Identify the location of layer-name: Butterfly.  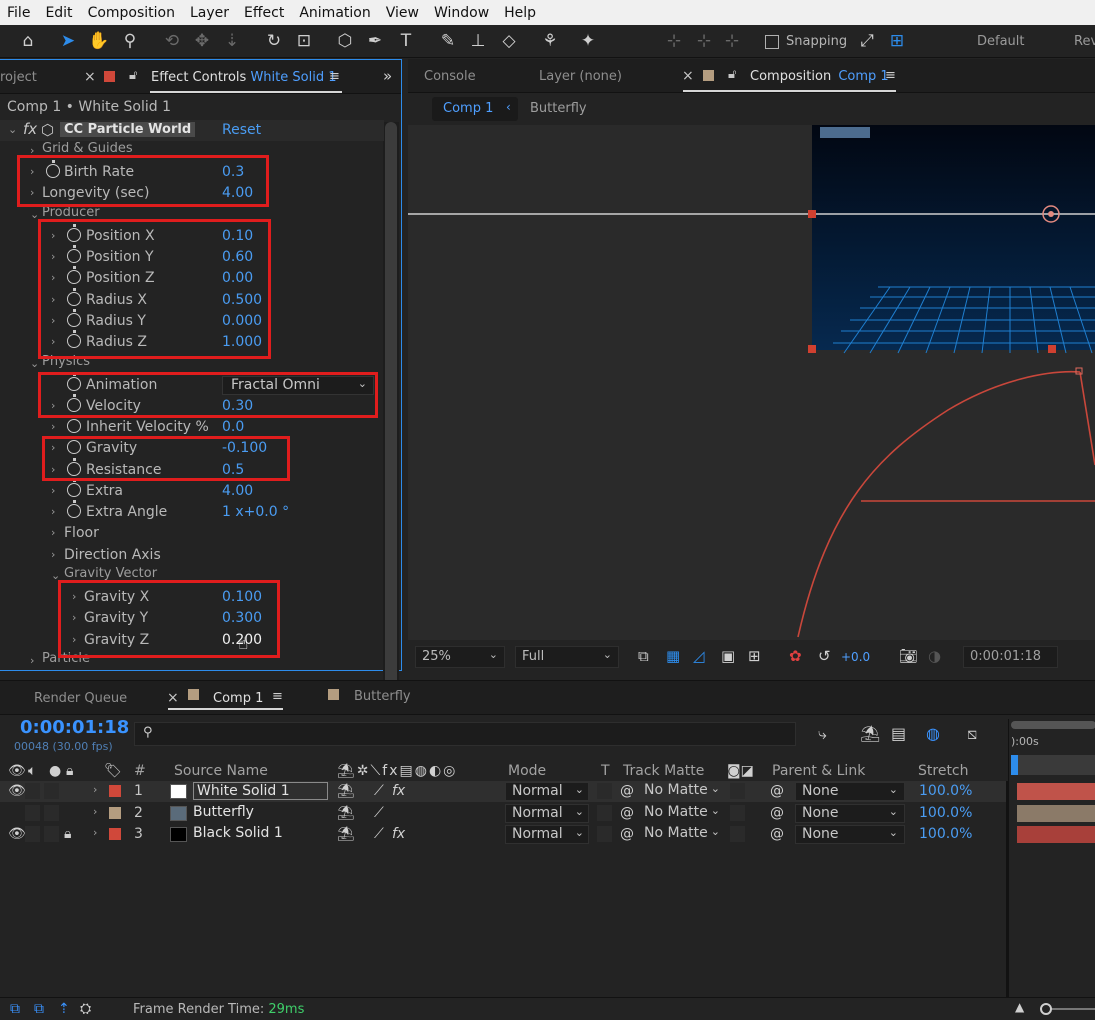
(223, 812).